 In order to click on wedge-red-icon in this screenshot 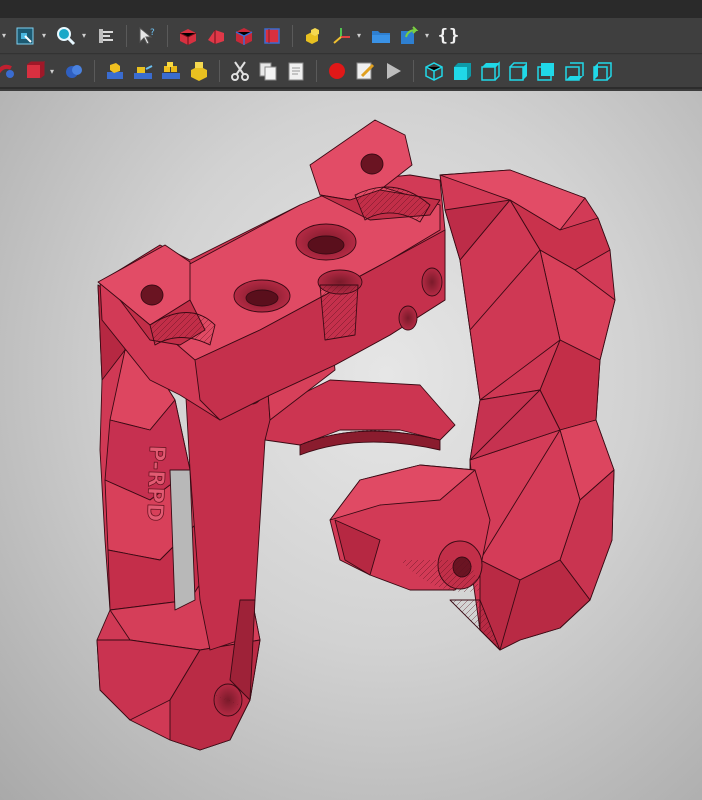, I will do `click(216, 36)`.